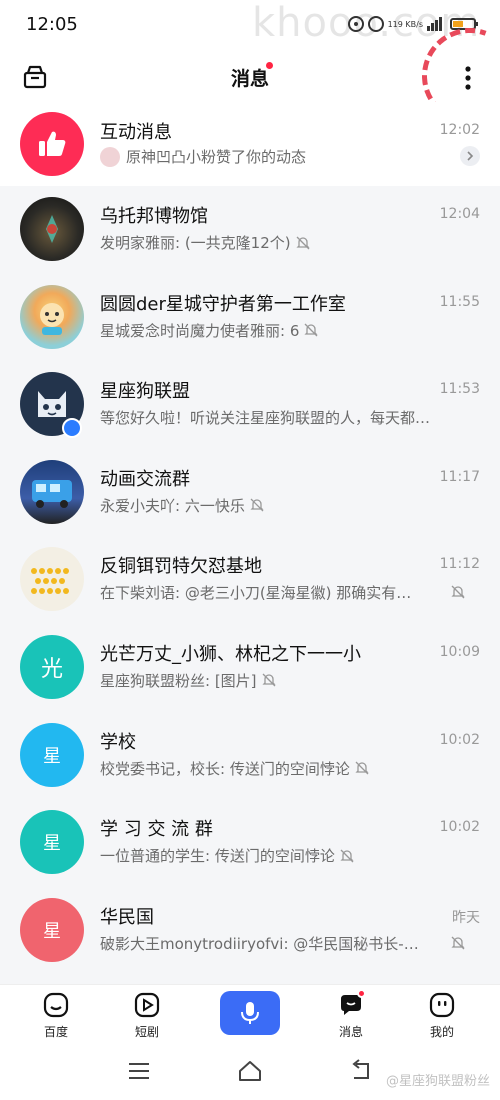 The width and height of the screenshot is (500, 1100). What do you see at coordinates (118, 742) in the screenshot?
I see `conversation-title: 学校` at bounding box center [118, 742].